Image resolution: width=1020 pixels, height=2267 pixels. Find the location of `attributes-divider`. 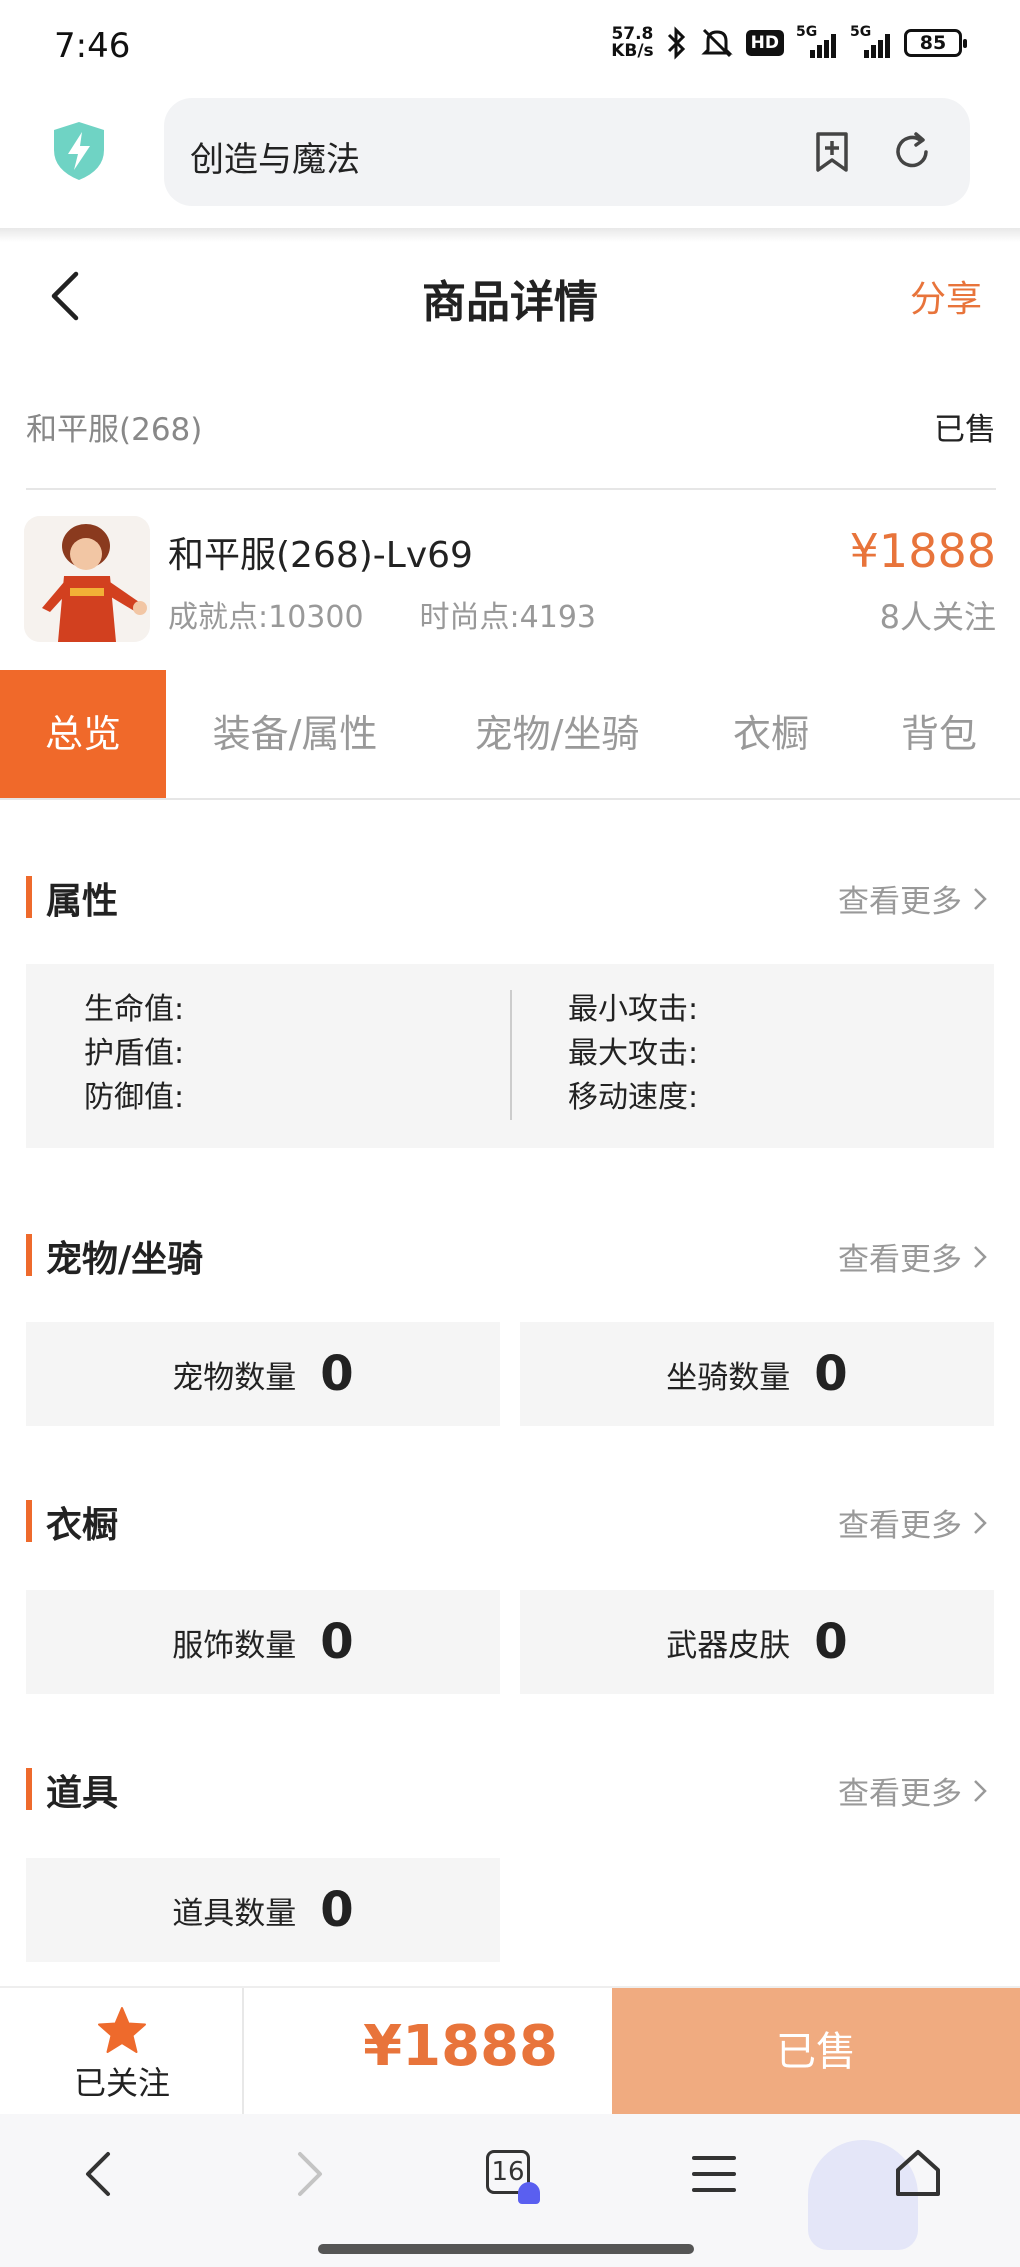

attributes-divider is located at coordinates (511, 1055).